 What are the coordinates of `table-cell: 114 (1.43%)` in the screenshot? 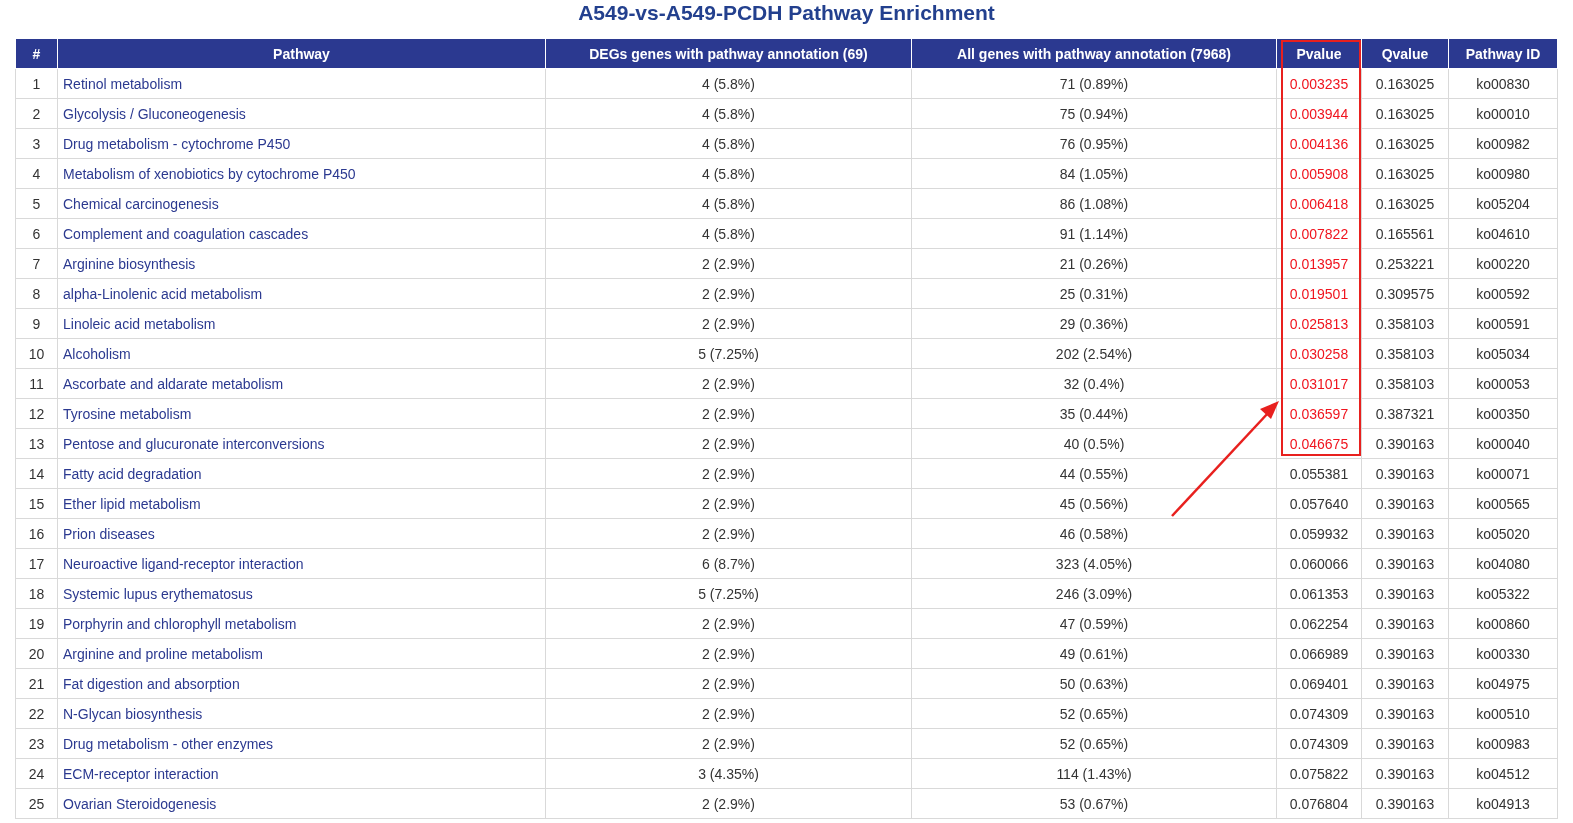 It's located at (1094, 773).